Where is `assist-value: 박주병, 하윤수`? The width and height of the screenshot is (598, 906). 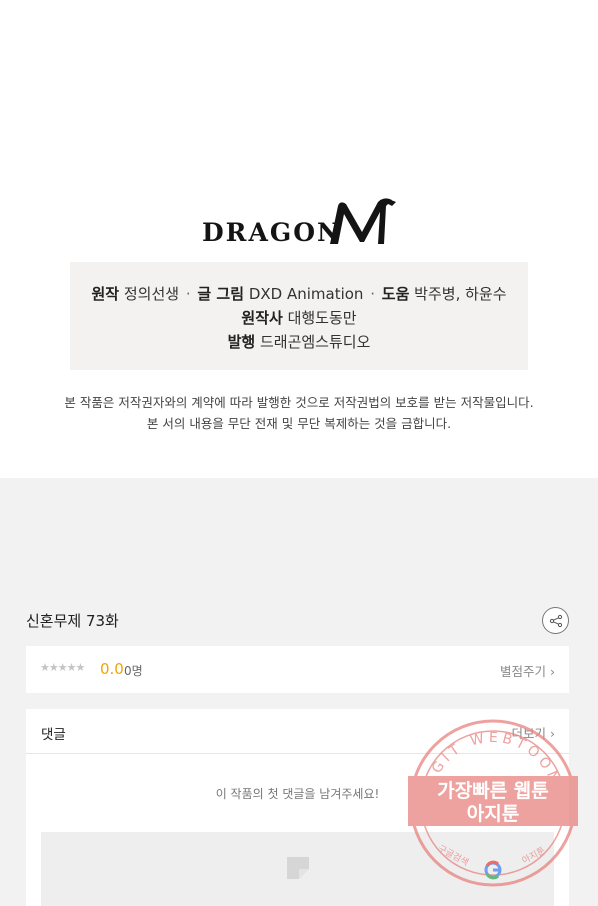 assist-value: 박주병, 하윤수 is located at coordinates (460, 294).